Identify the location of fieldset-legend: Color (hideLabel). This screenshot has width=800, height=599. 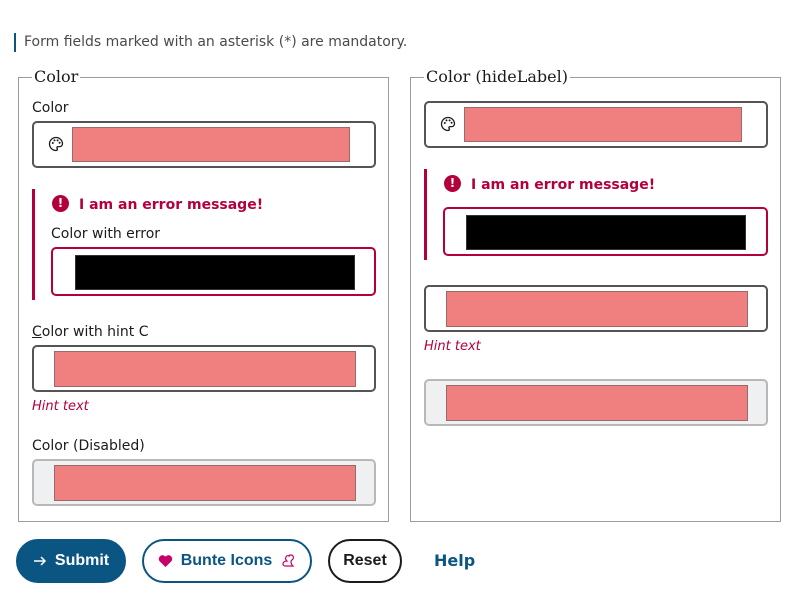
(497, 77).